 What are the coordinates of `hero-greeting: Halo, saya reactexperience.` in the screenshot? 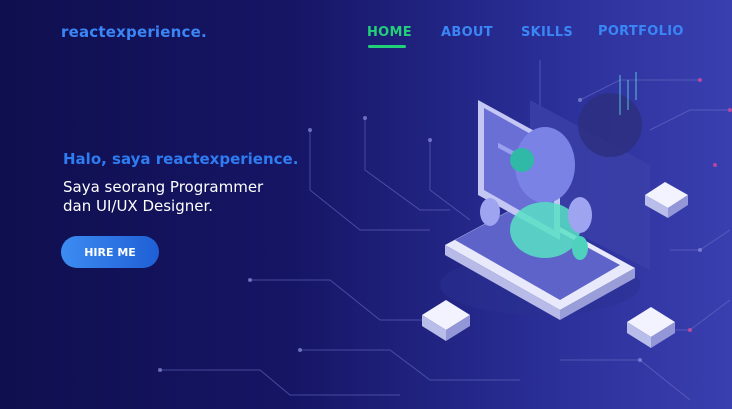 It's located at (181, 159).